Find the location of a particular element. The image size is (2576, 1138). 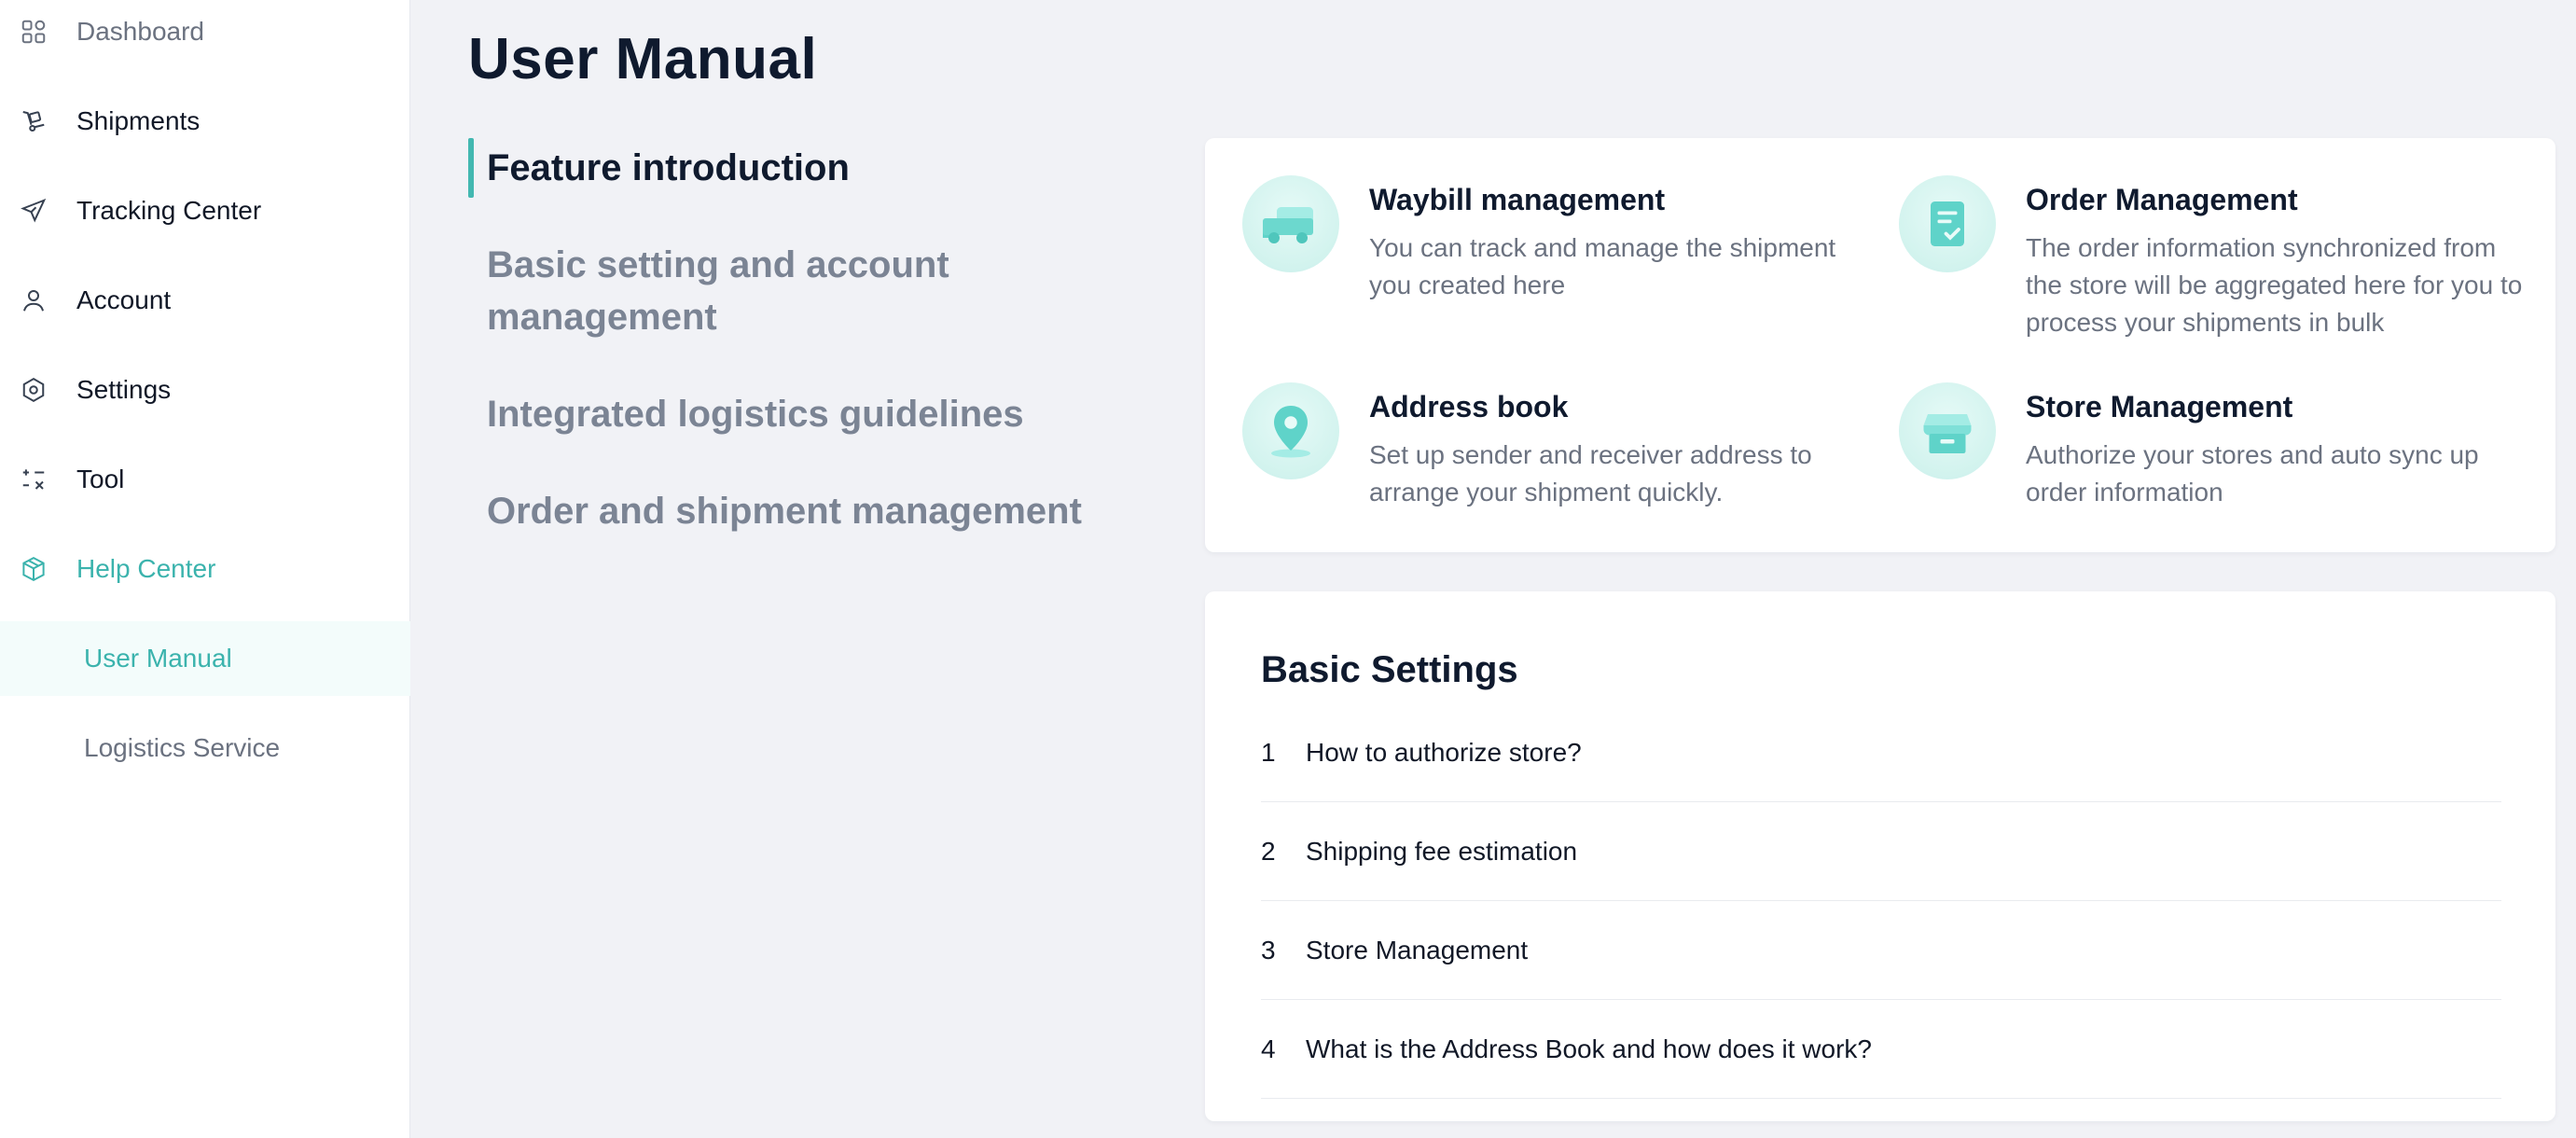

toc-item-integrated-logistics: Integrated logistics guidelines is located at coordinates (804, 414).